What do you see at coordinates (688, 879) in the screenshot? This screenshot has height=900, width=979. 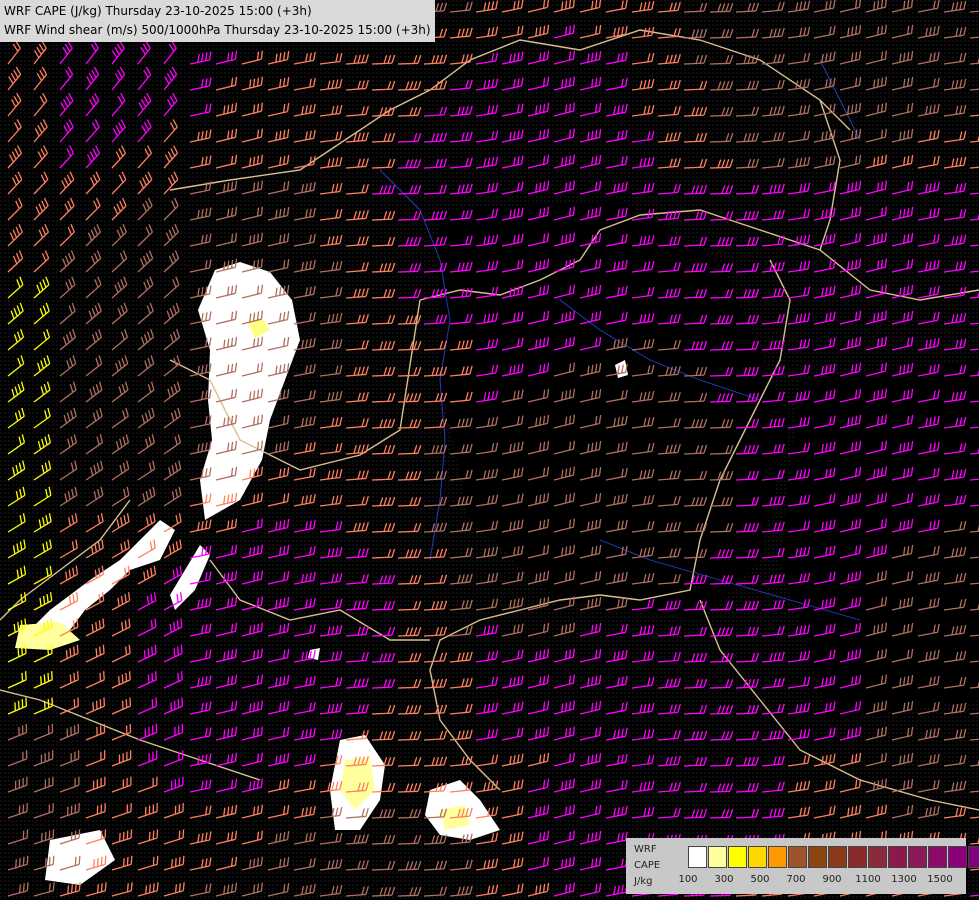 I see `legend-tick: 100` at bounding box center [688, 879].